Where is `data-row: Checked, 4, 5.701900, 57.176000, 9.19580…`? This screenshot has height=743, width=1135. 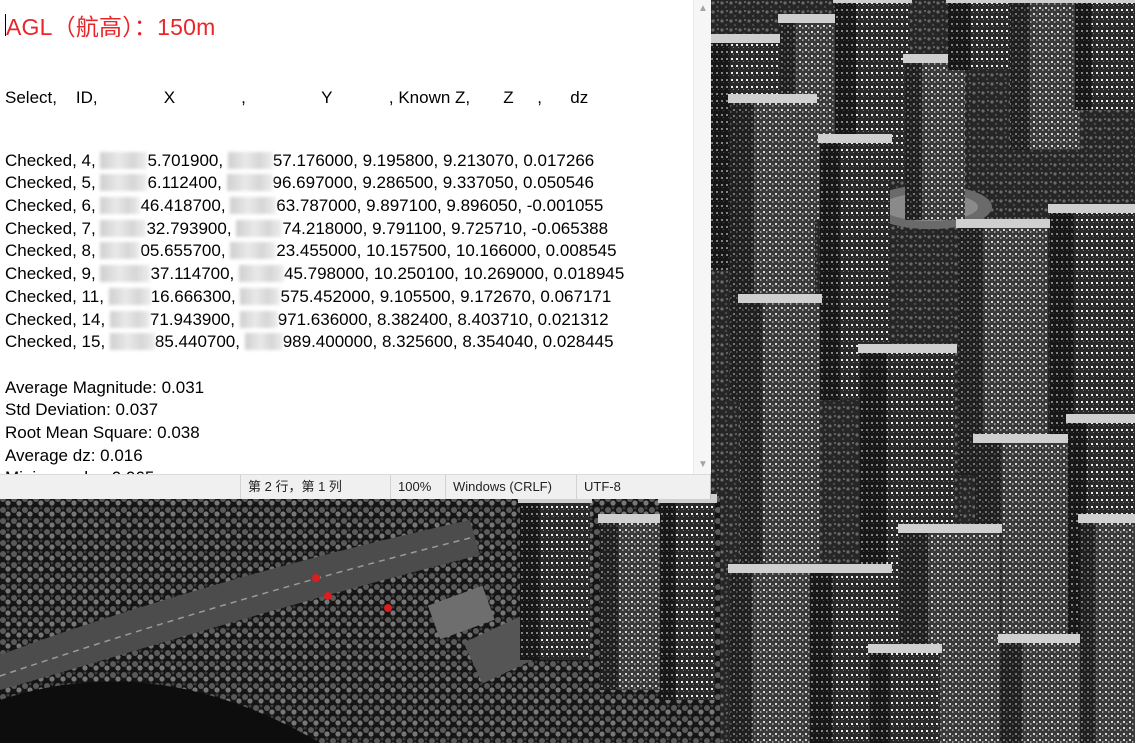 data-row: Checked, 4, 5.701900, 57.176000, 9.19580… is located at coordinates (314, 161).